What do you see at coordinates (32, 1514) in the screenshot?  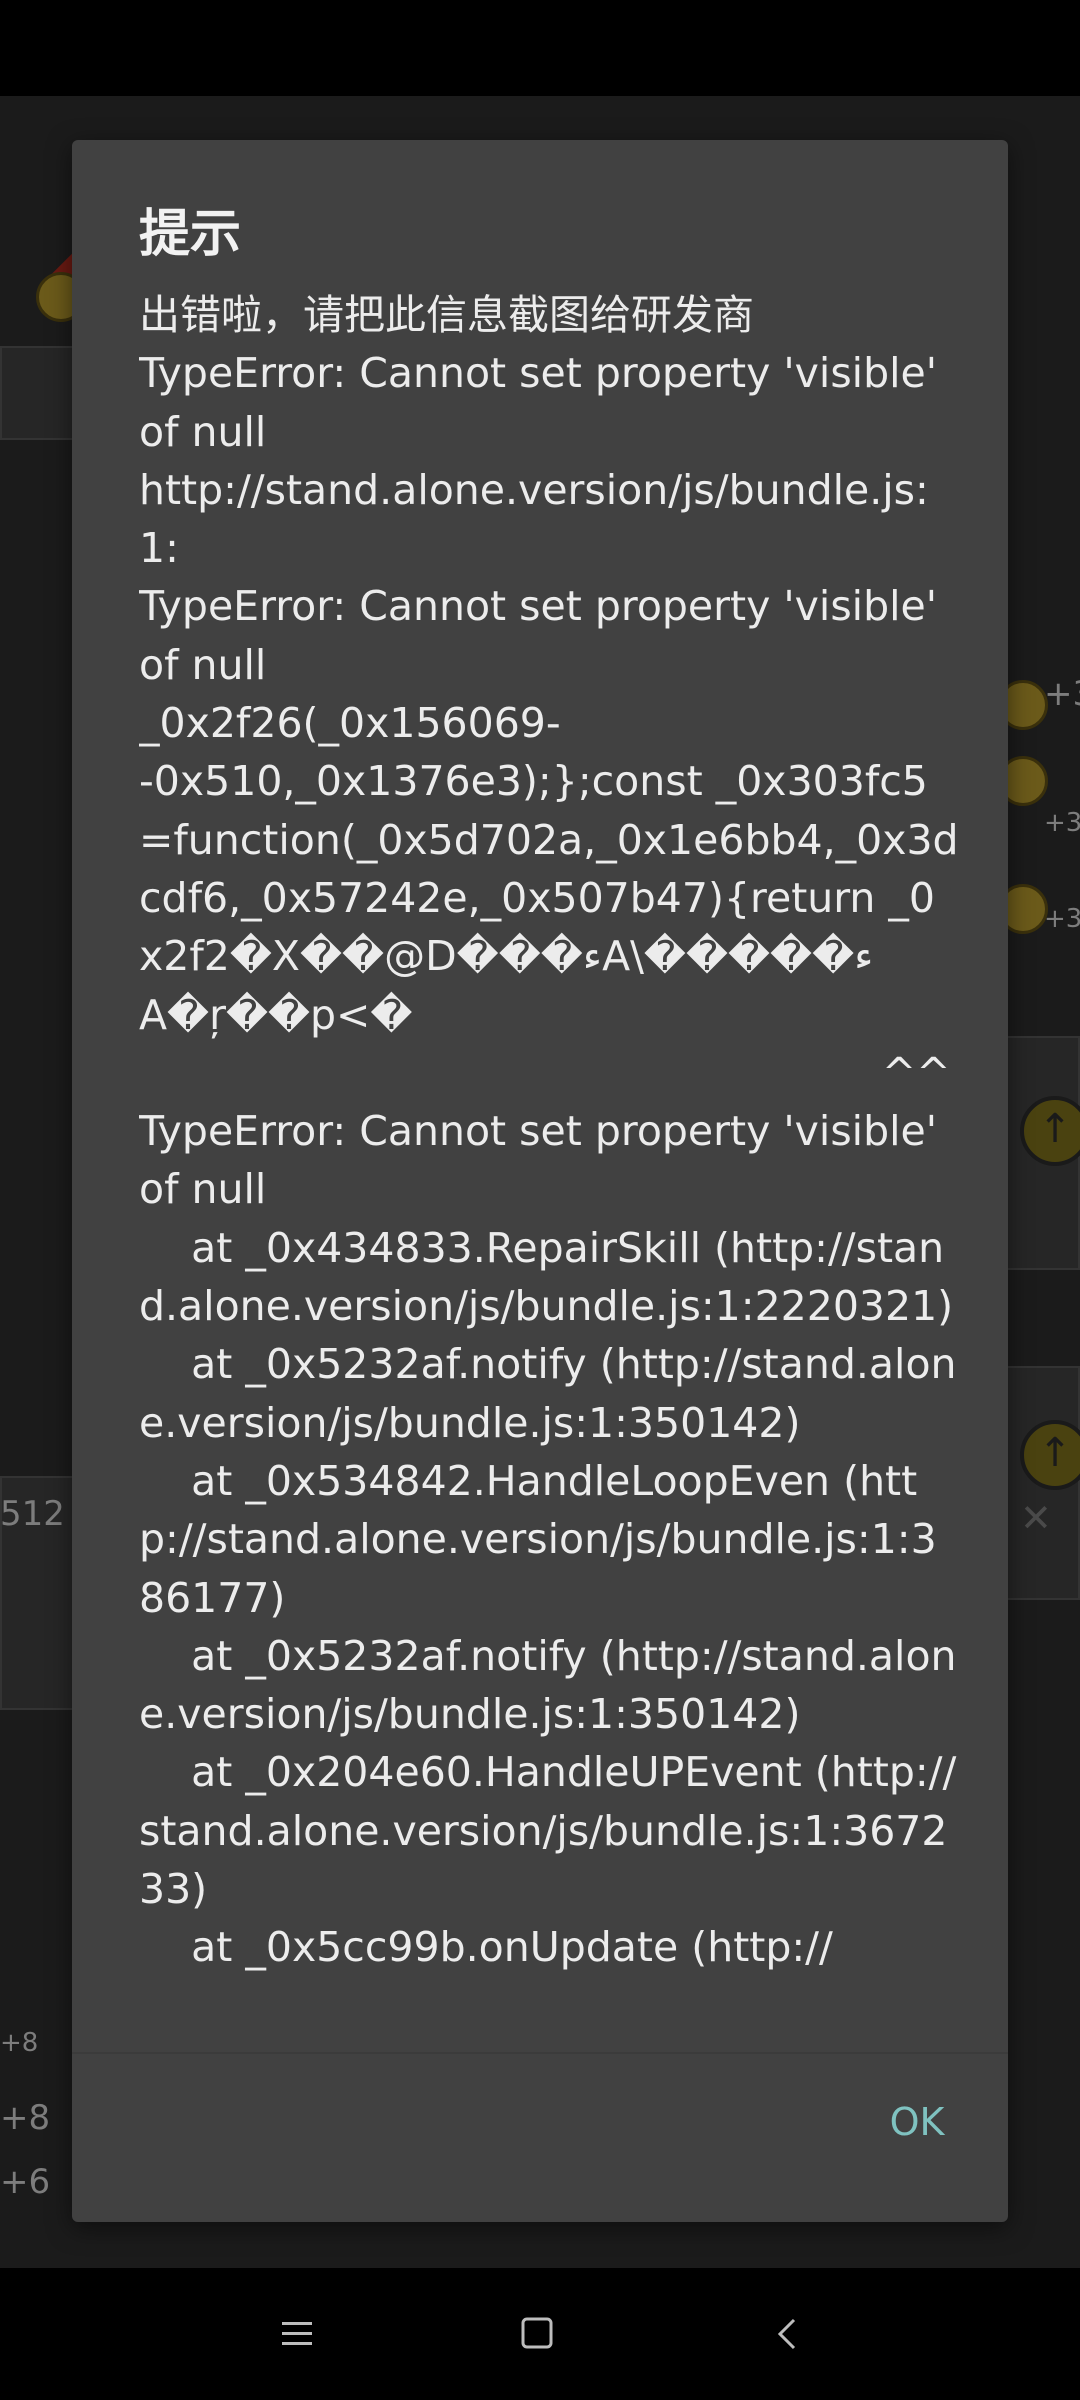 I see `left-level-number: 512` at bounding box center [32, 1514].